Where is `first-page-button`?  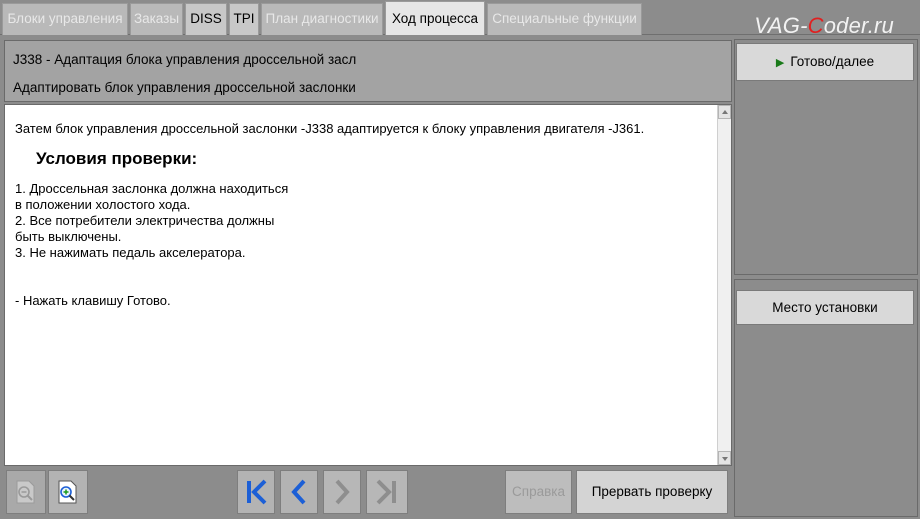
first-page-button is located at coordinates (256, 492).